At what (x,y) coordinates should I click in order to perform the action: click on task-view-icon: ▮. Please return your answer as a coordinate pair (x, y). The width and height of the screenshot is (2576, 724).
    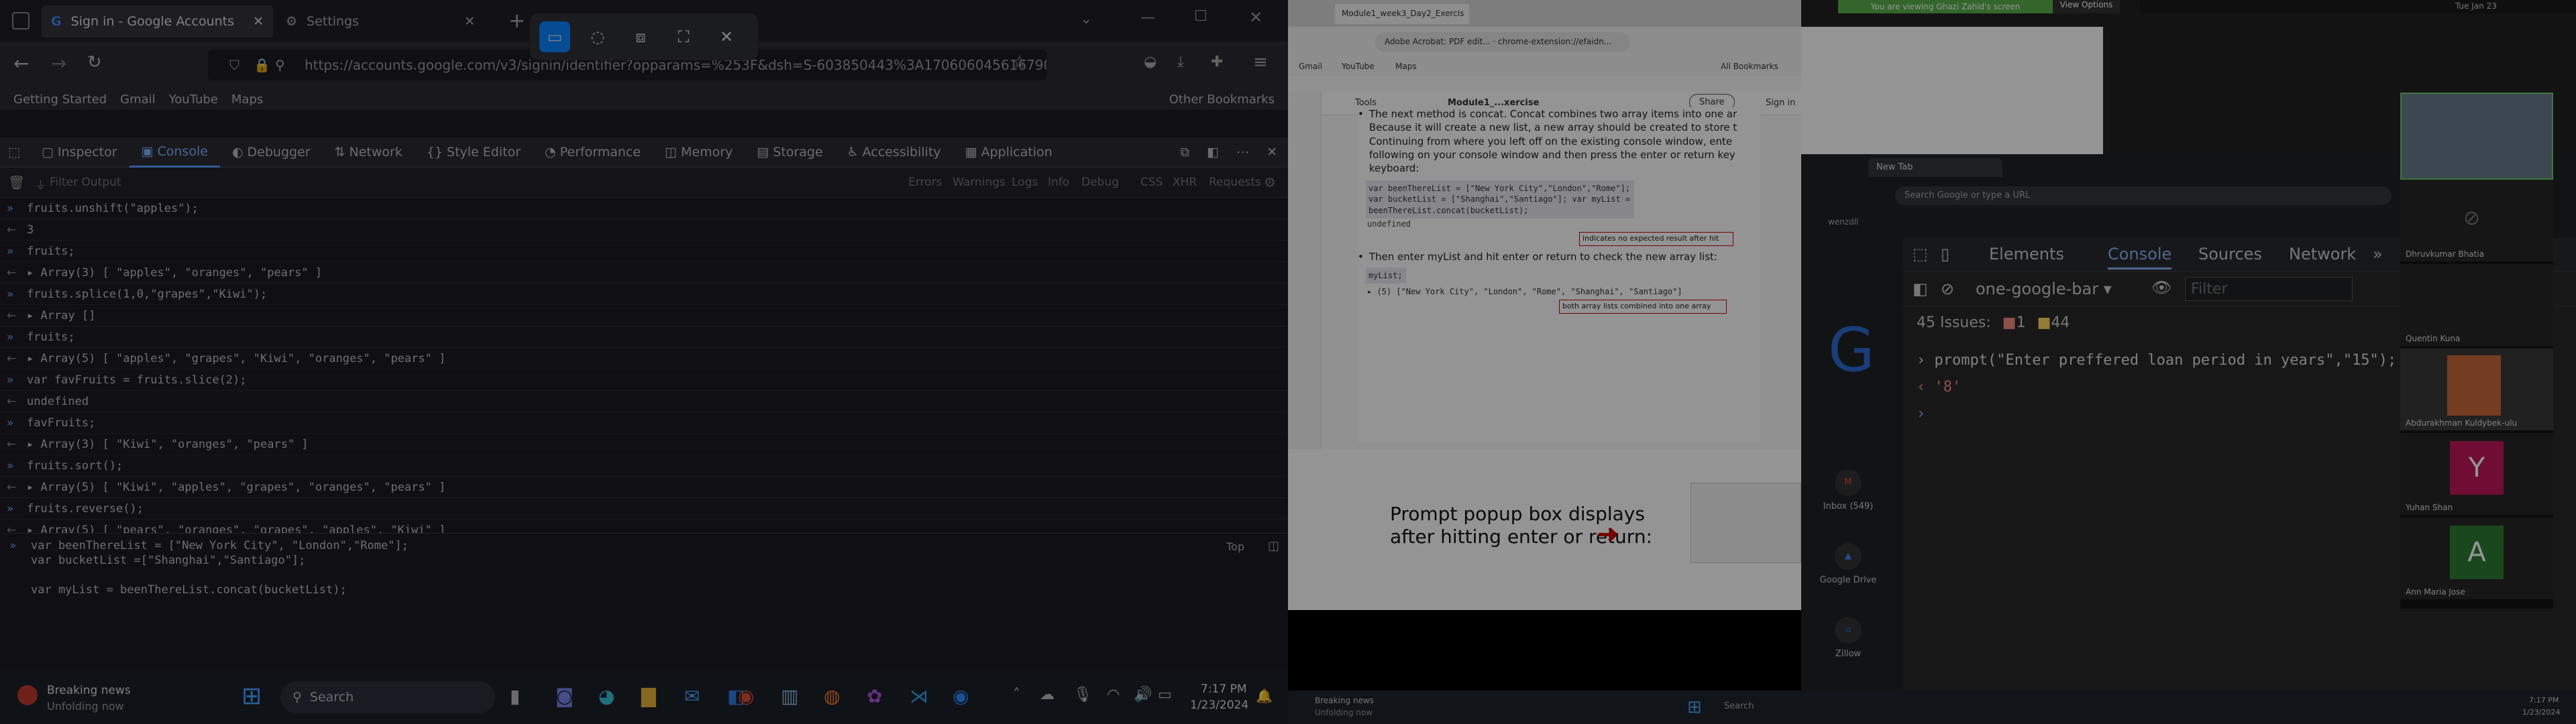
    Looking at the image, I should click on (515, 696).